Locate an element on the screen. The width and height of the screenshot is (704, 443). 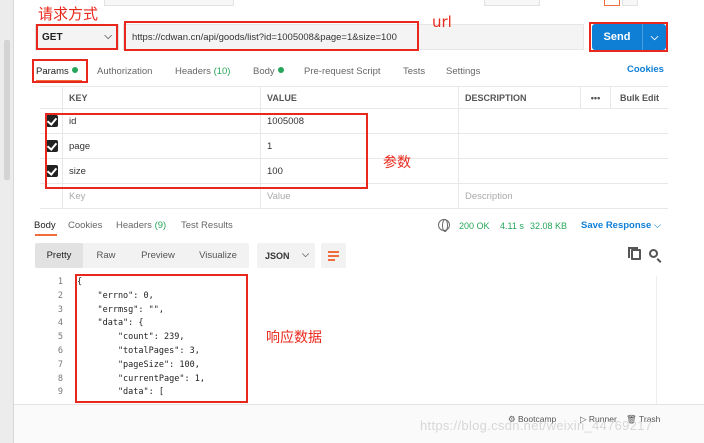
globe-icon is located at coordinates (444, 225).